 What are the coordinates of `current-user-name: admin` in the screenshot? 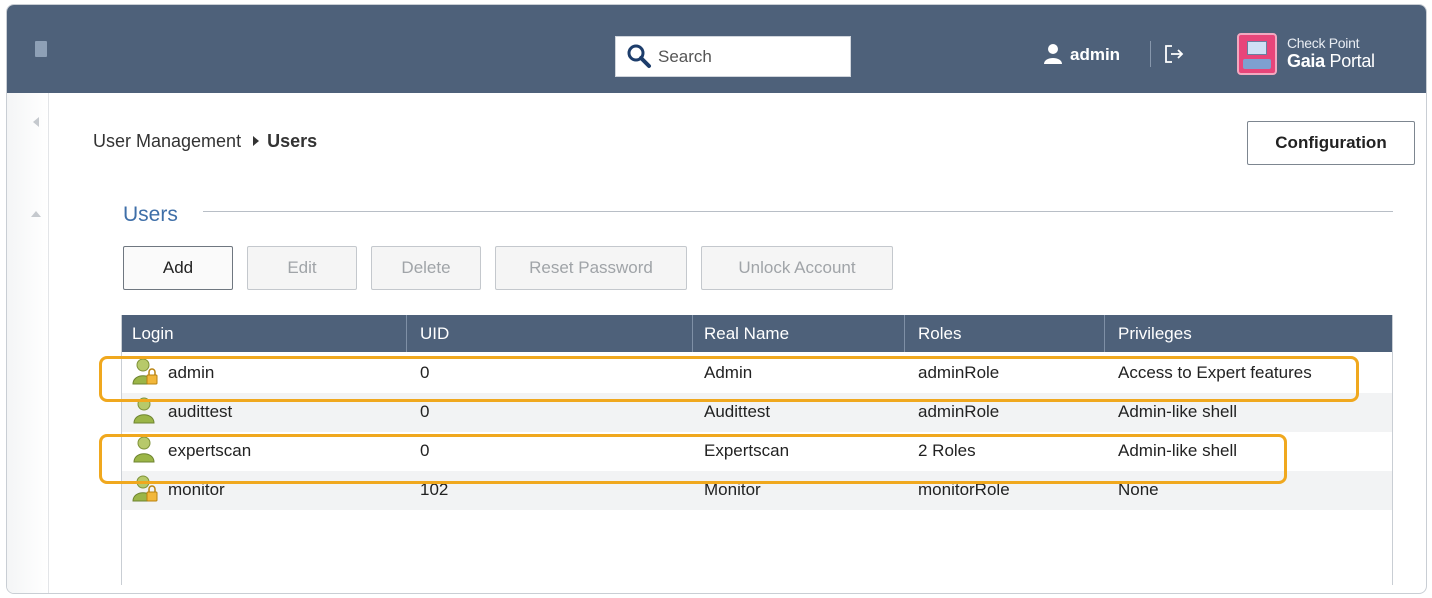 It's located at (1095, 55).